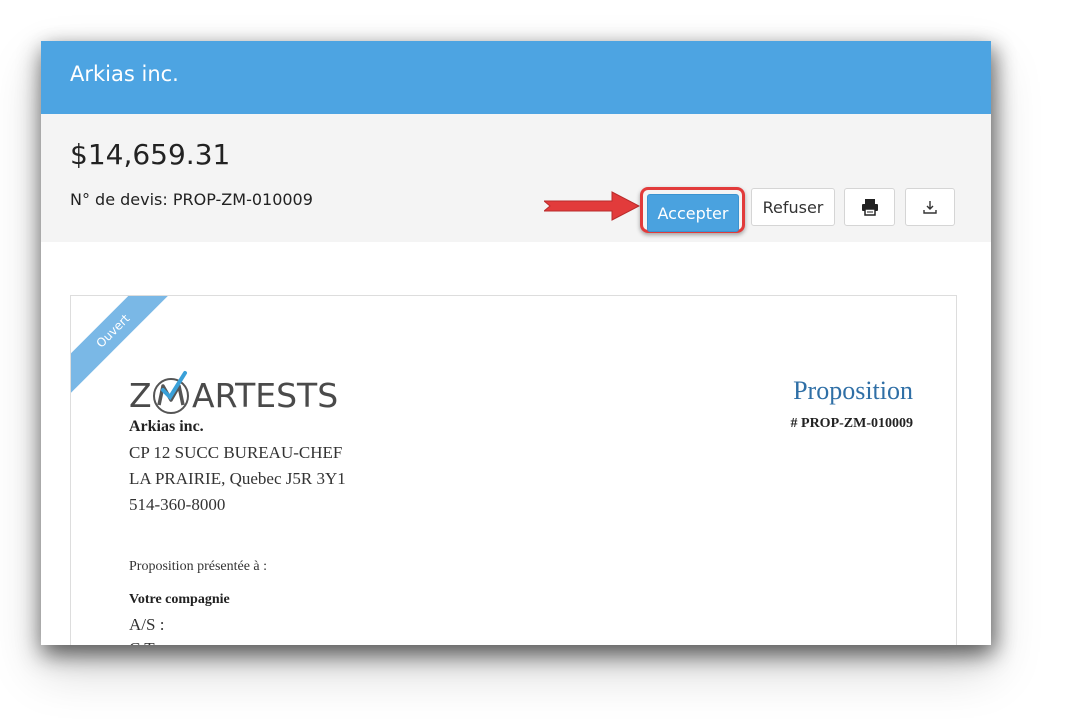  I want to click on download-icon, so click(930, 207).